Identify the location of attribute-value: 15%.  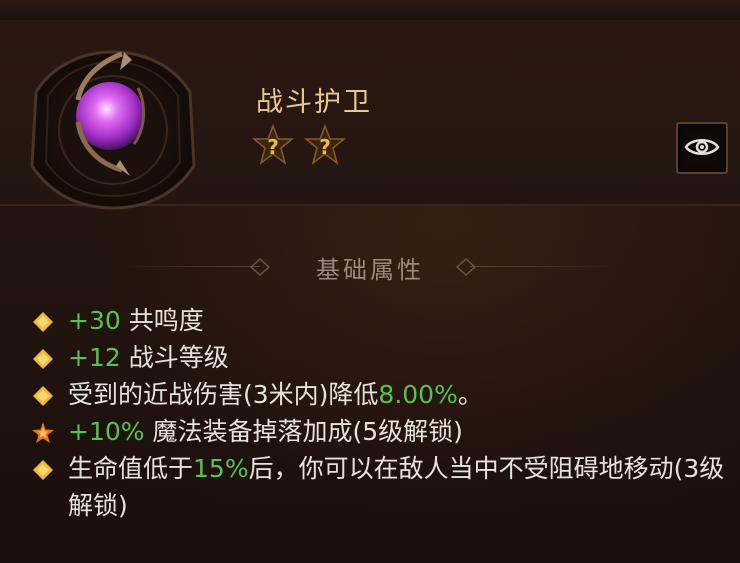
(221, 468).